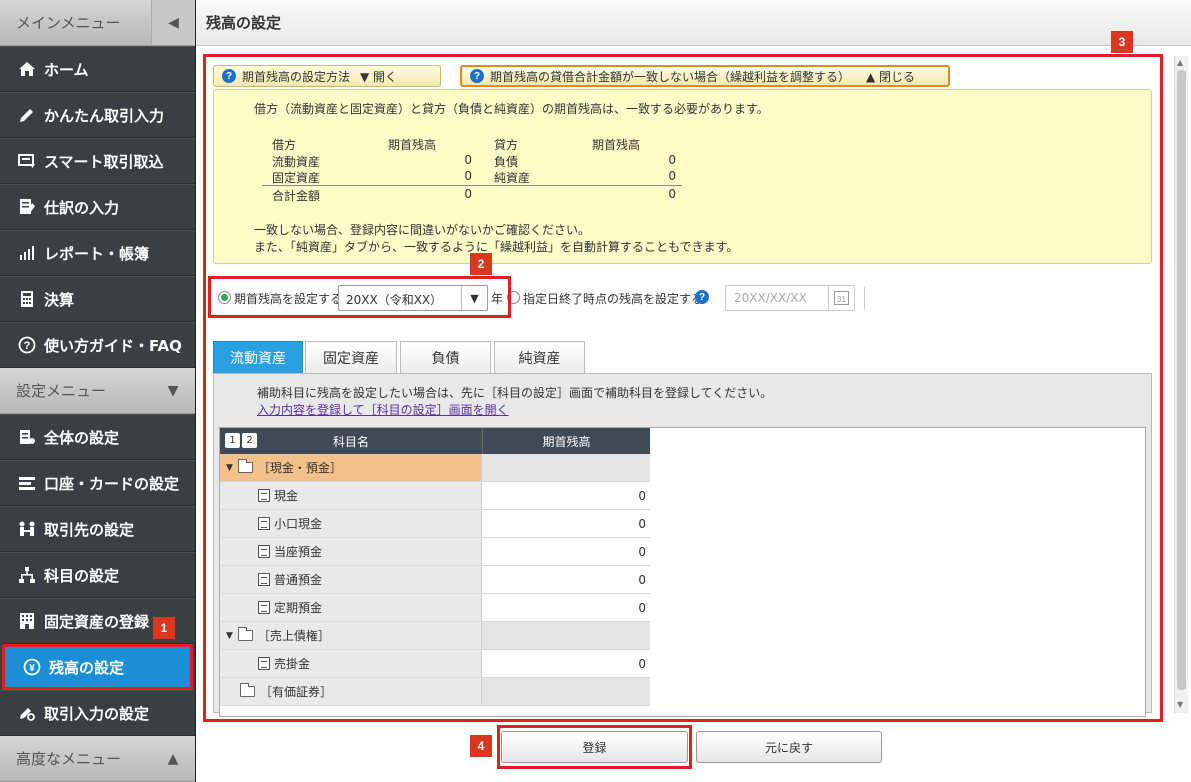 The width and height of the screenshot is (1191, 782). What do you see at coordinates (693, 23) in the screenshot?
I see `page-header: 残高の設定` at bounding box center [693, 23].